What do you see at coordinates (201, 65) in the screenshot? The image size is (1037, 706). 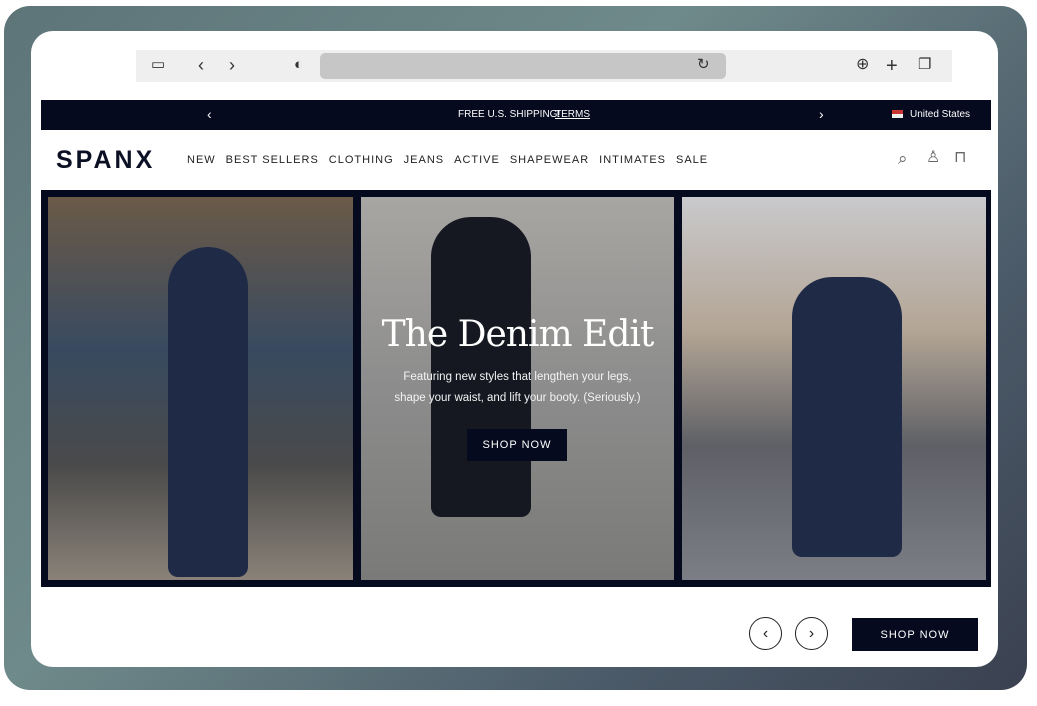 I see `back-icon: ‹` at bounding box center [201, 65].